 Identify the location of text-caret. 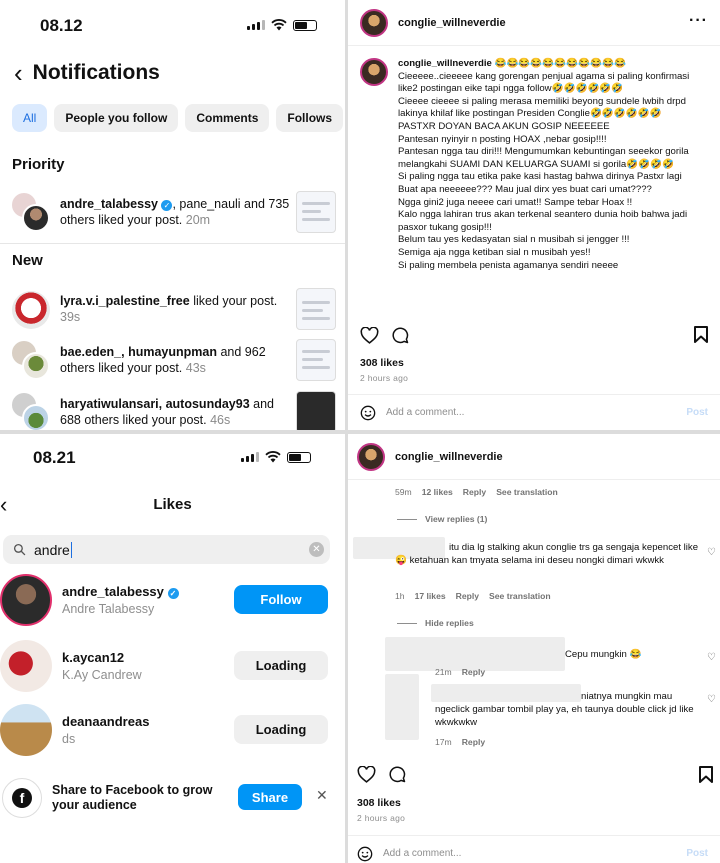
(71, 549).